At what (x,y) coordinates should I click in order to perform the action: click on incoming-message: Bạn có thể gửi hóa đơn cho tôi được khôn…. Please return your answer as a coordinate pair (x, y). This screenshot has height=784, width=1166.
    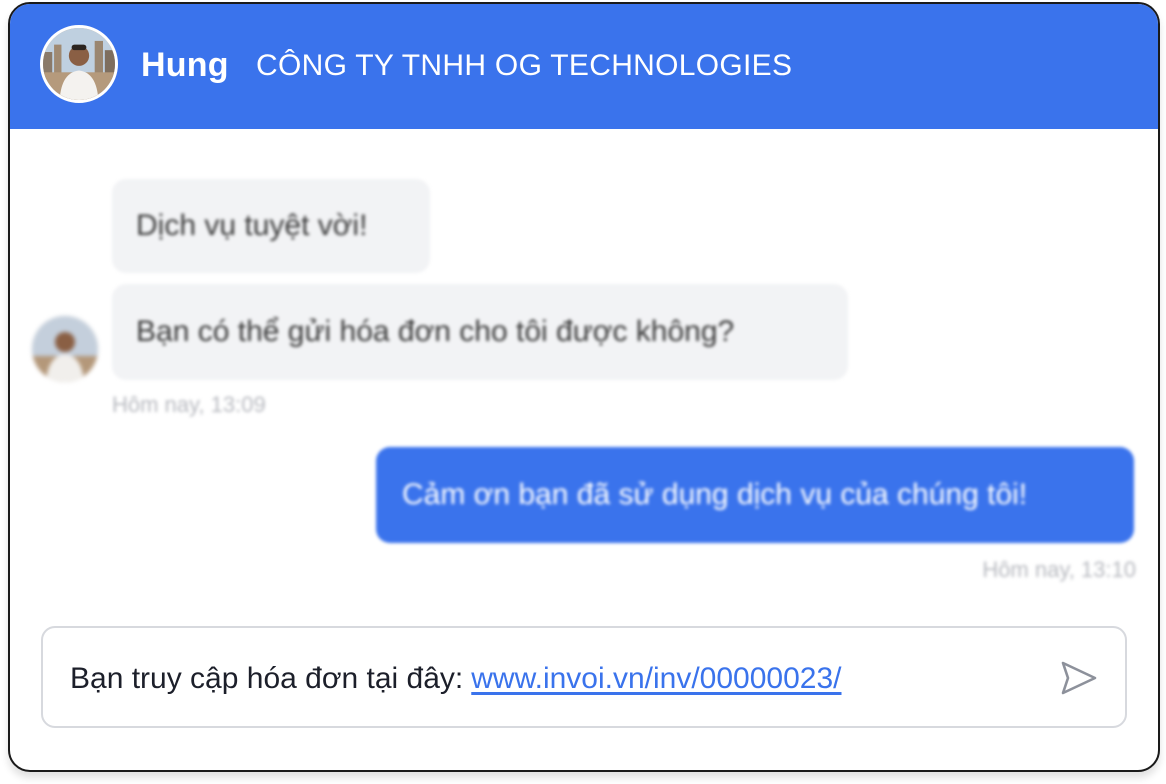
    Looking at the image, I should click on (480, 332).